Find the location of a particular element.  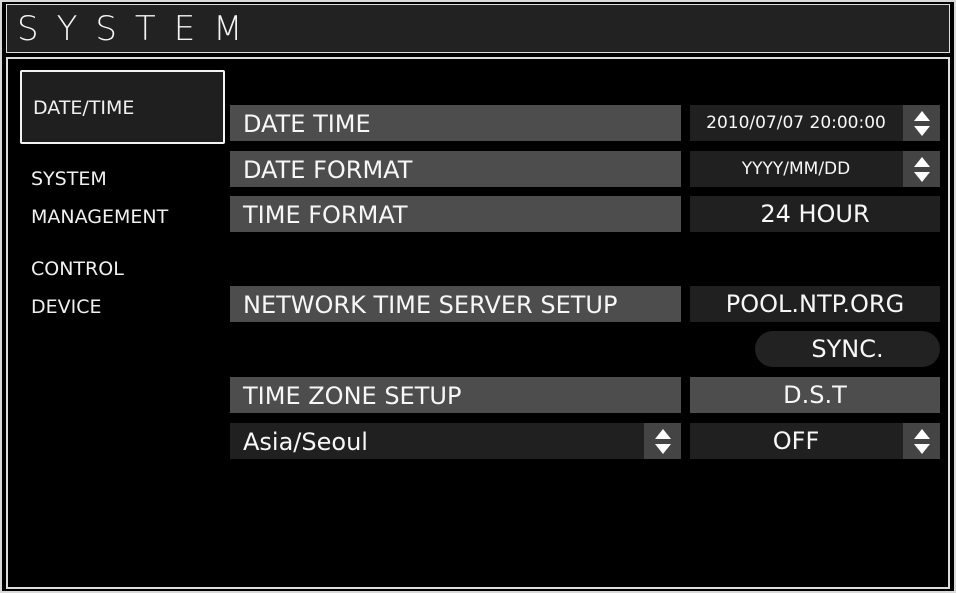

title-bar: SYSTEM is located at coordinates (478, 28).